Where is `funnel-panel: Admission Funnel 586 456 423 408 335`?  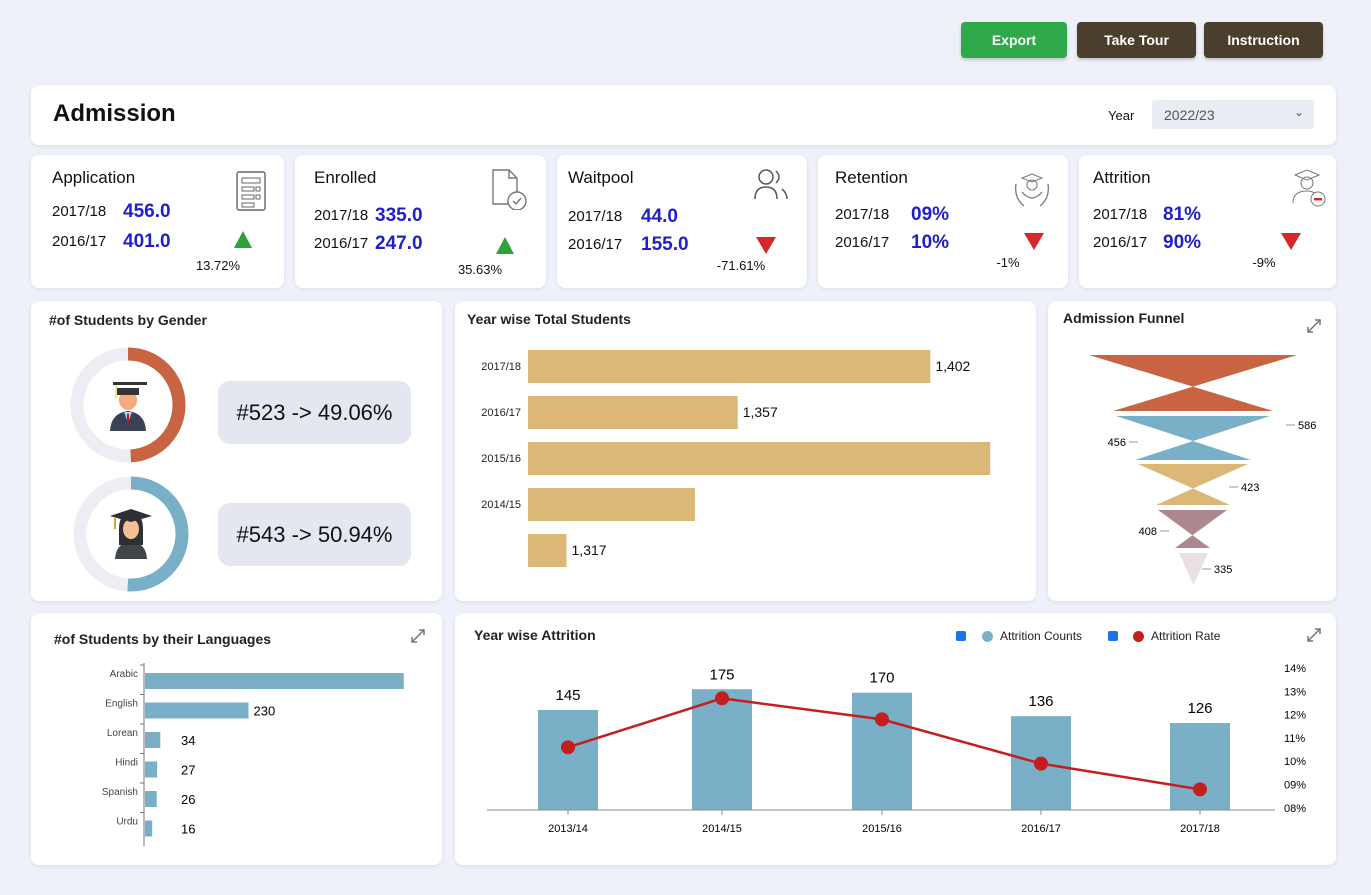
funnel-panel: Admission Funnel 586 456 423 408 335 is located at coordinates (1192, 451).